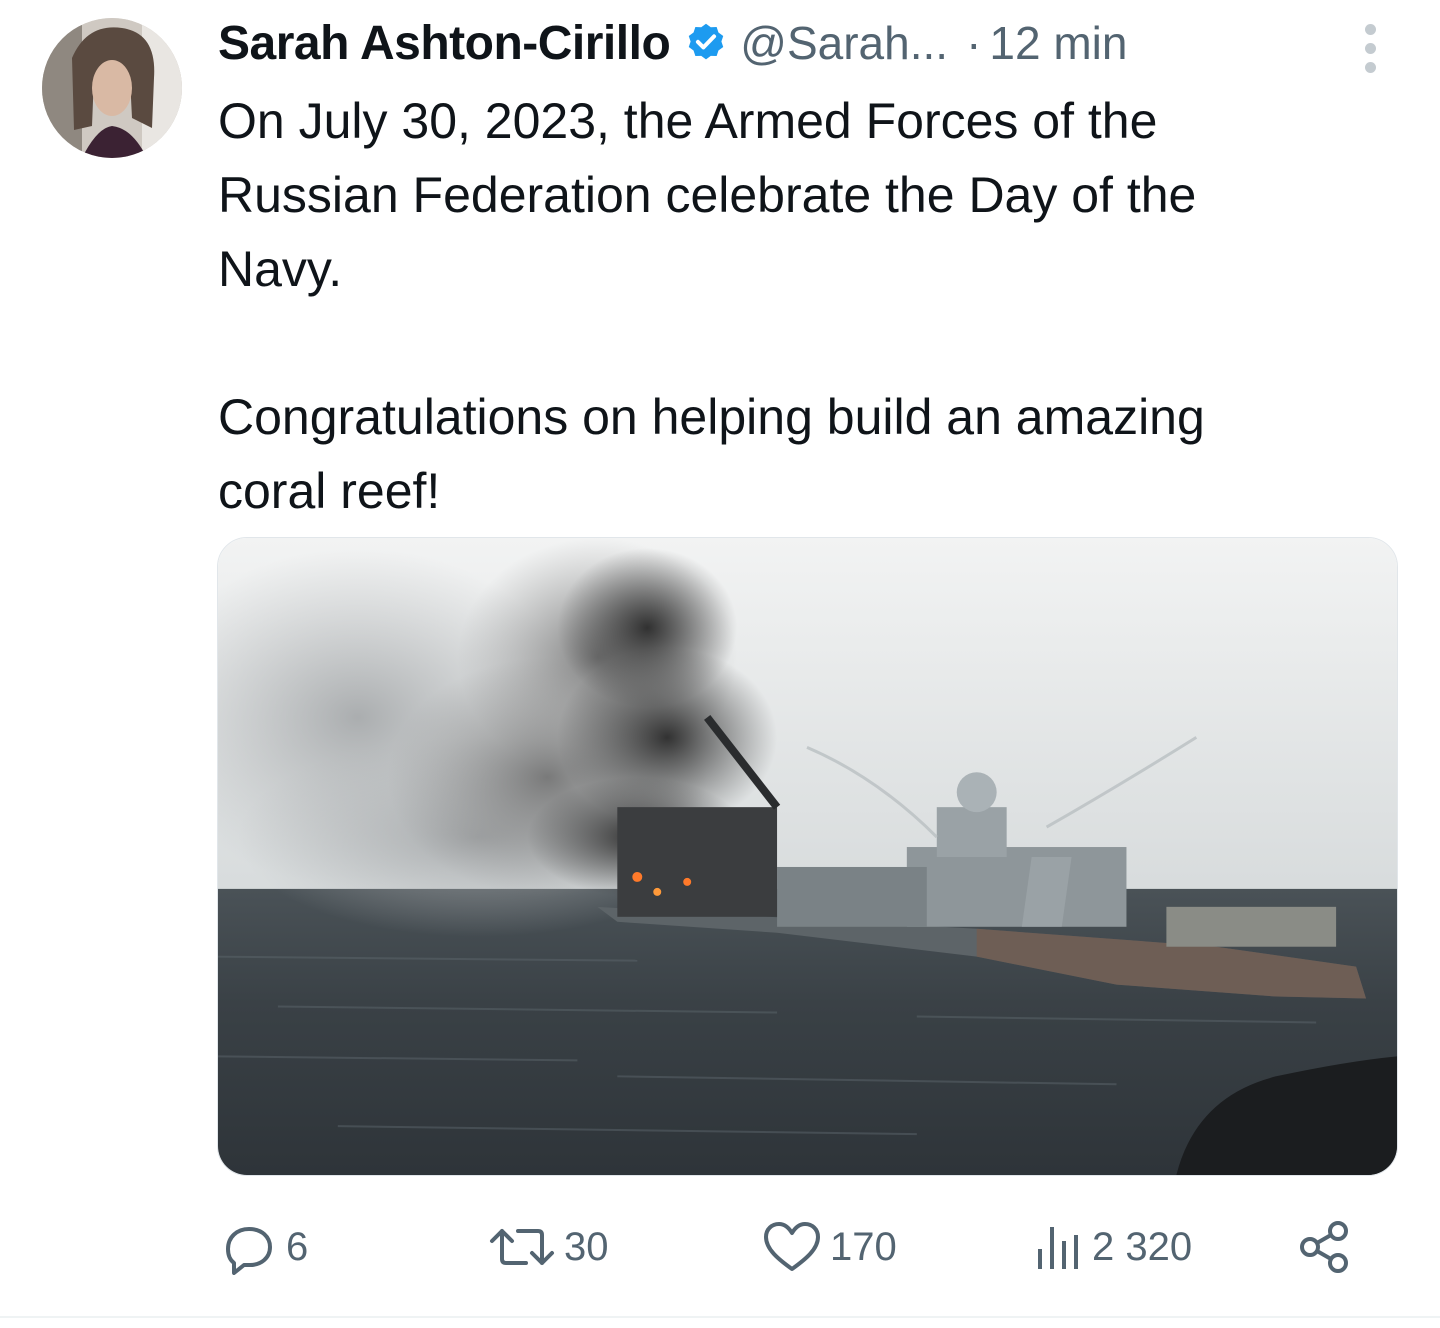  I want to click on views-count: 2 320, so click(1142, 1246).